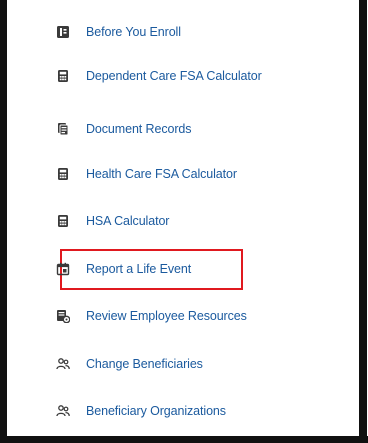  What do you see at coordinates (63, 269) in the screenshot?
I see `calendar-icon` at bounding box center [63, 269].